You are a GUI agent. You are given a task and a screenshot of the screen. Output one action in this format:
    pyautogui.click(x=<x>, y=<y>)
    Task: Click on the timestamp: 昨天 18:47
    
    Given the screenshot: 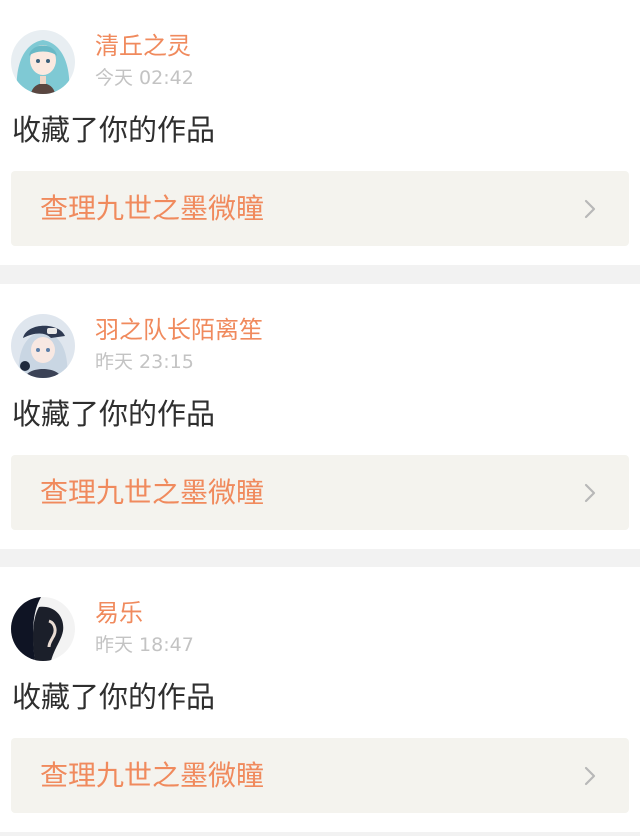 What is the action you would take?
    pyautogui.click(x=144, y=645)
    